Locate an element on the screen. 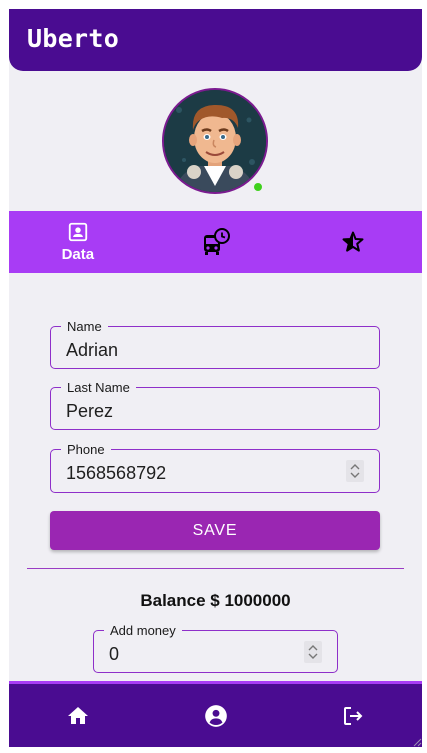 This screenshot has height=753, width=427. balance-text: Balance $ 1000000 is located at coordinates (215, 600).